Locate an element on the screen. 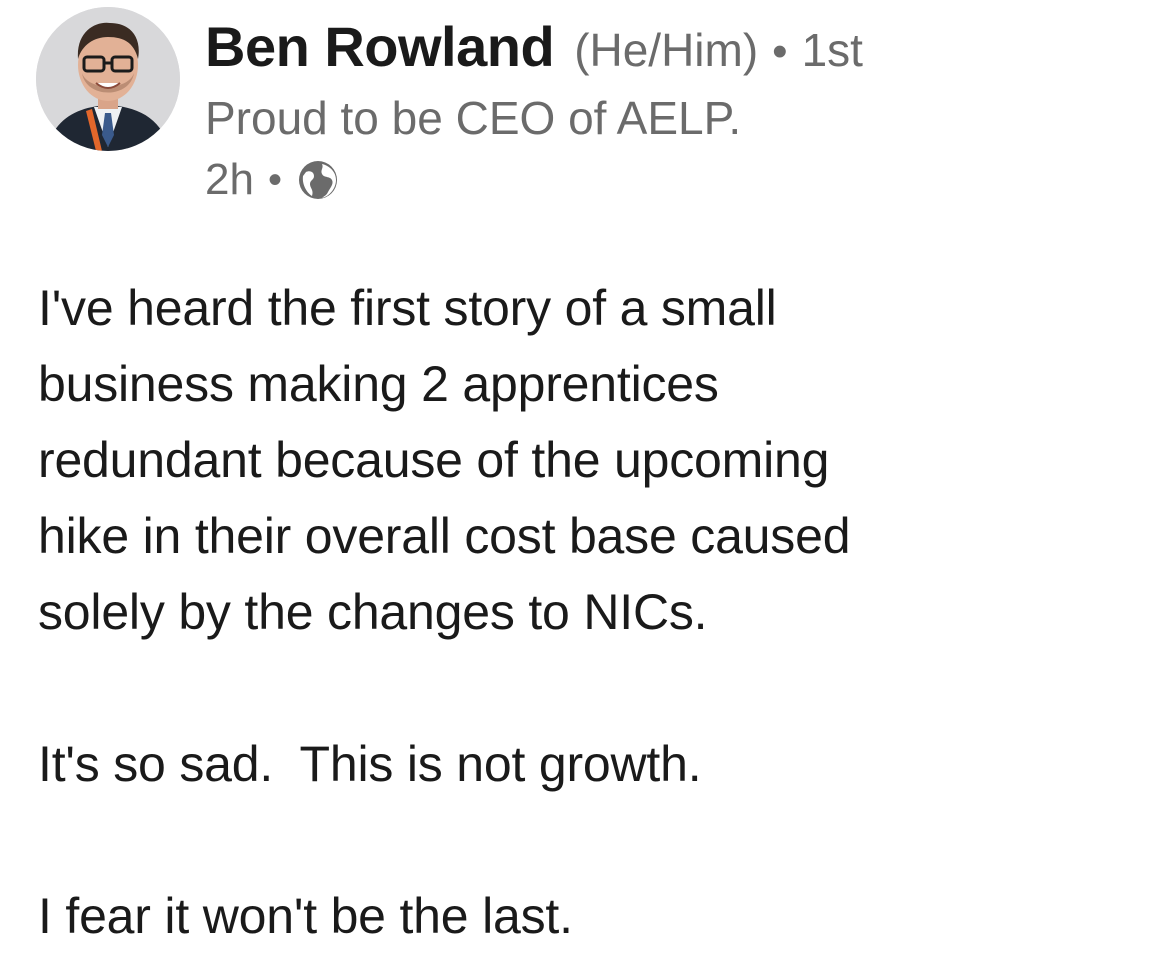  profile-photo is located at coordinates (108, 79).